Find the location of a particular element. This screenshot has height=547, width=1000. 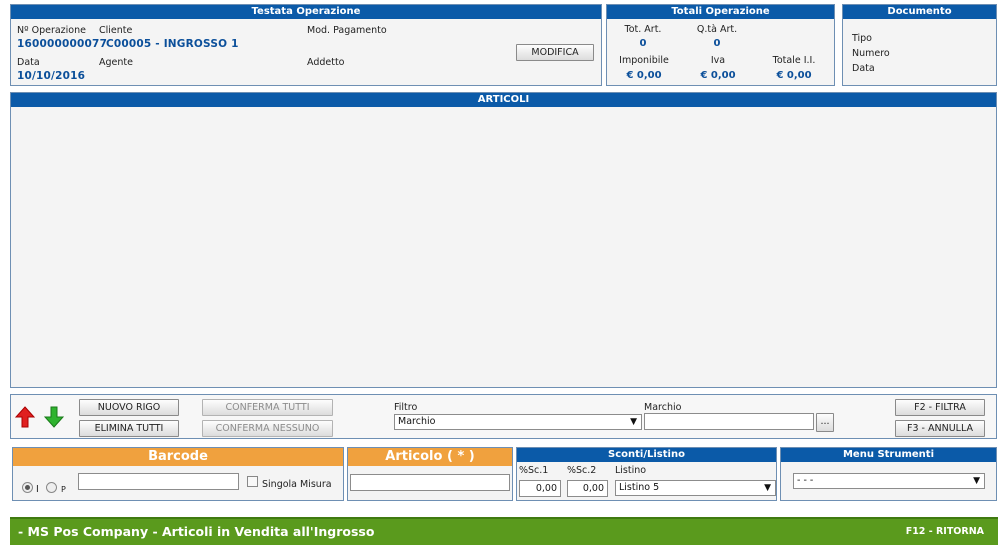

sc1-label: %Sc.1 is located at coordinates (534, 470).